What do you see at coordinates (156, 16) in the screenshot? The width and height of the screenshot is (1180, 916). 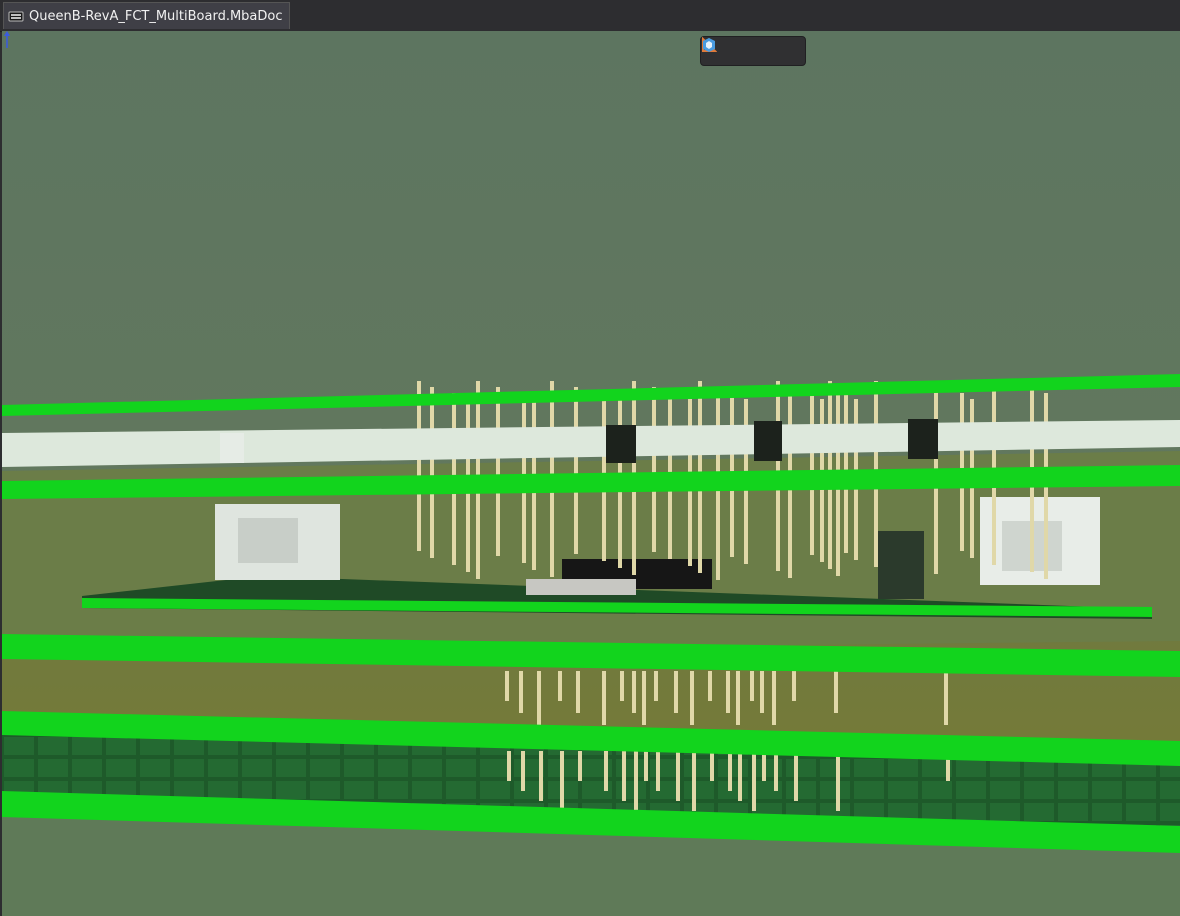 I see `document-tab-label: QueenB-RevA_FCT_MultiBoard.MbaDoc` at bounding box center [156, 16].